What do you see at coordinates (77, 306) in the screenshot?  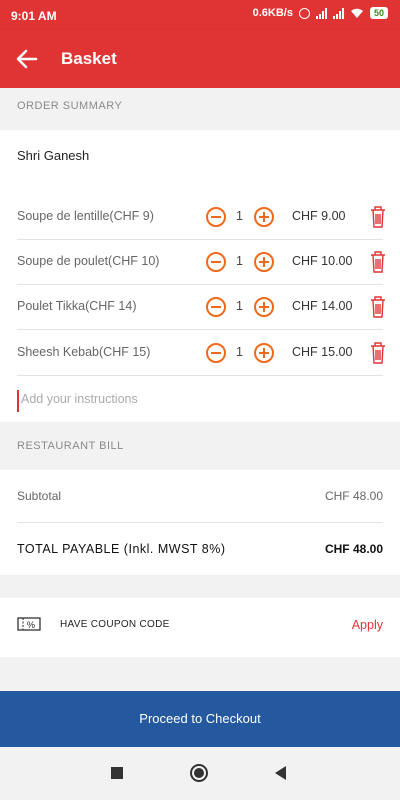 I see `item-name: Poulet Tikka(CHF 14)` at bounding box center [77, 306].